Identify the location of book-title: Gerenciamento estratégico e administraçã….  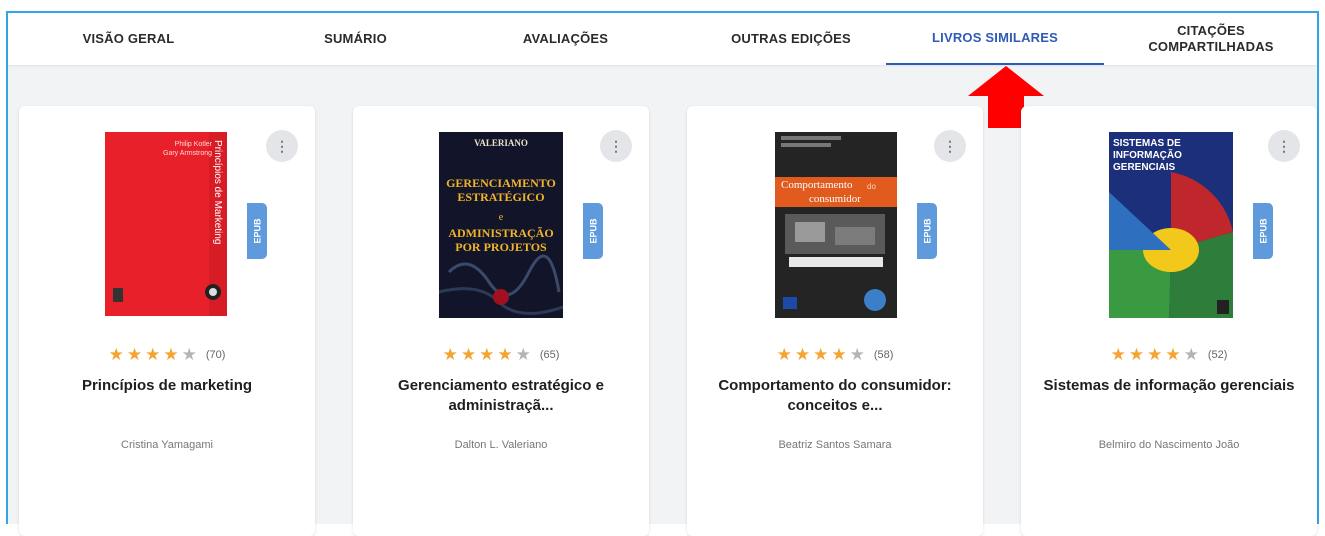
(501, 396).